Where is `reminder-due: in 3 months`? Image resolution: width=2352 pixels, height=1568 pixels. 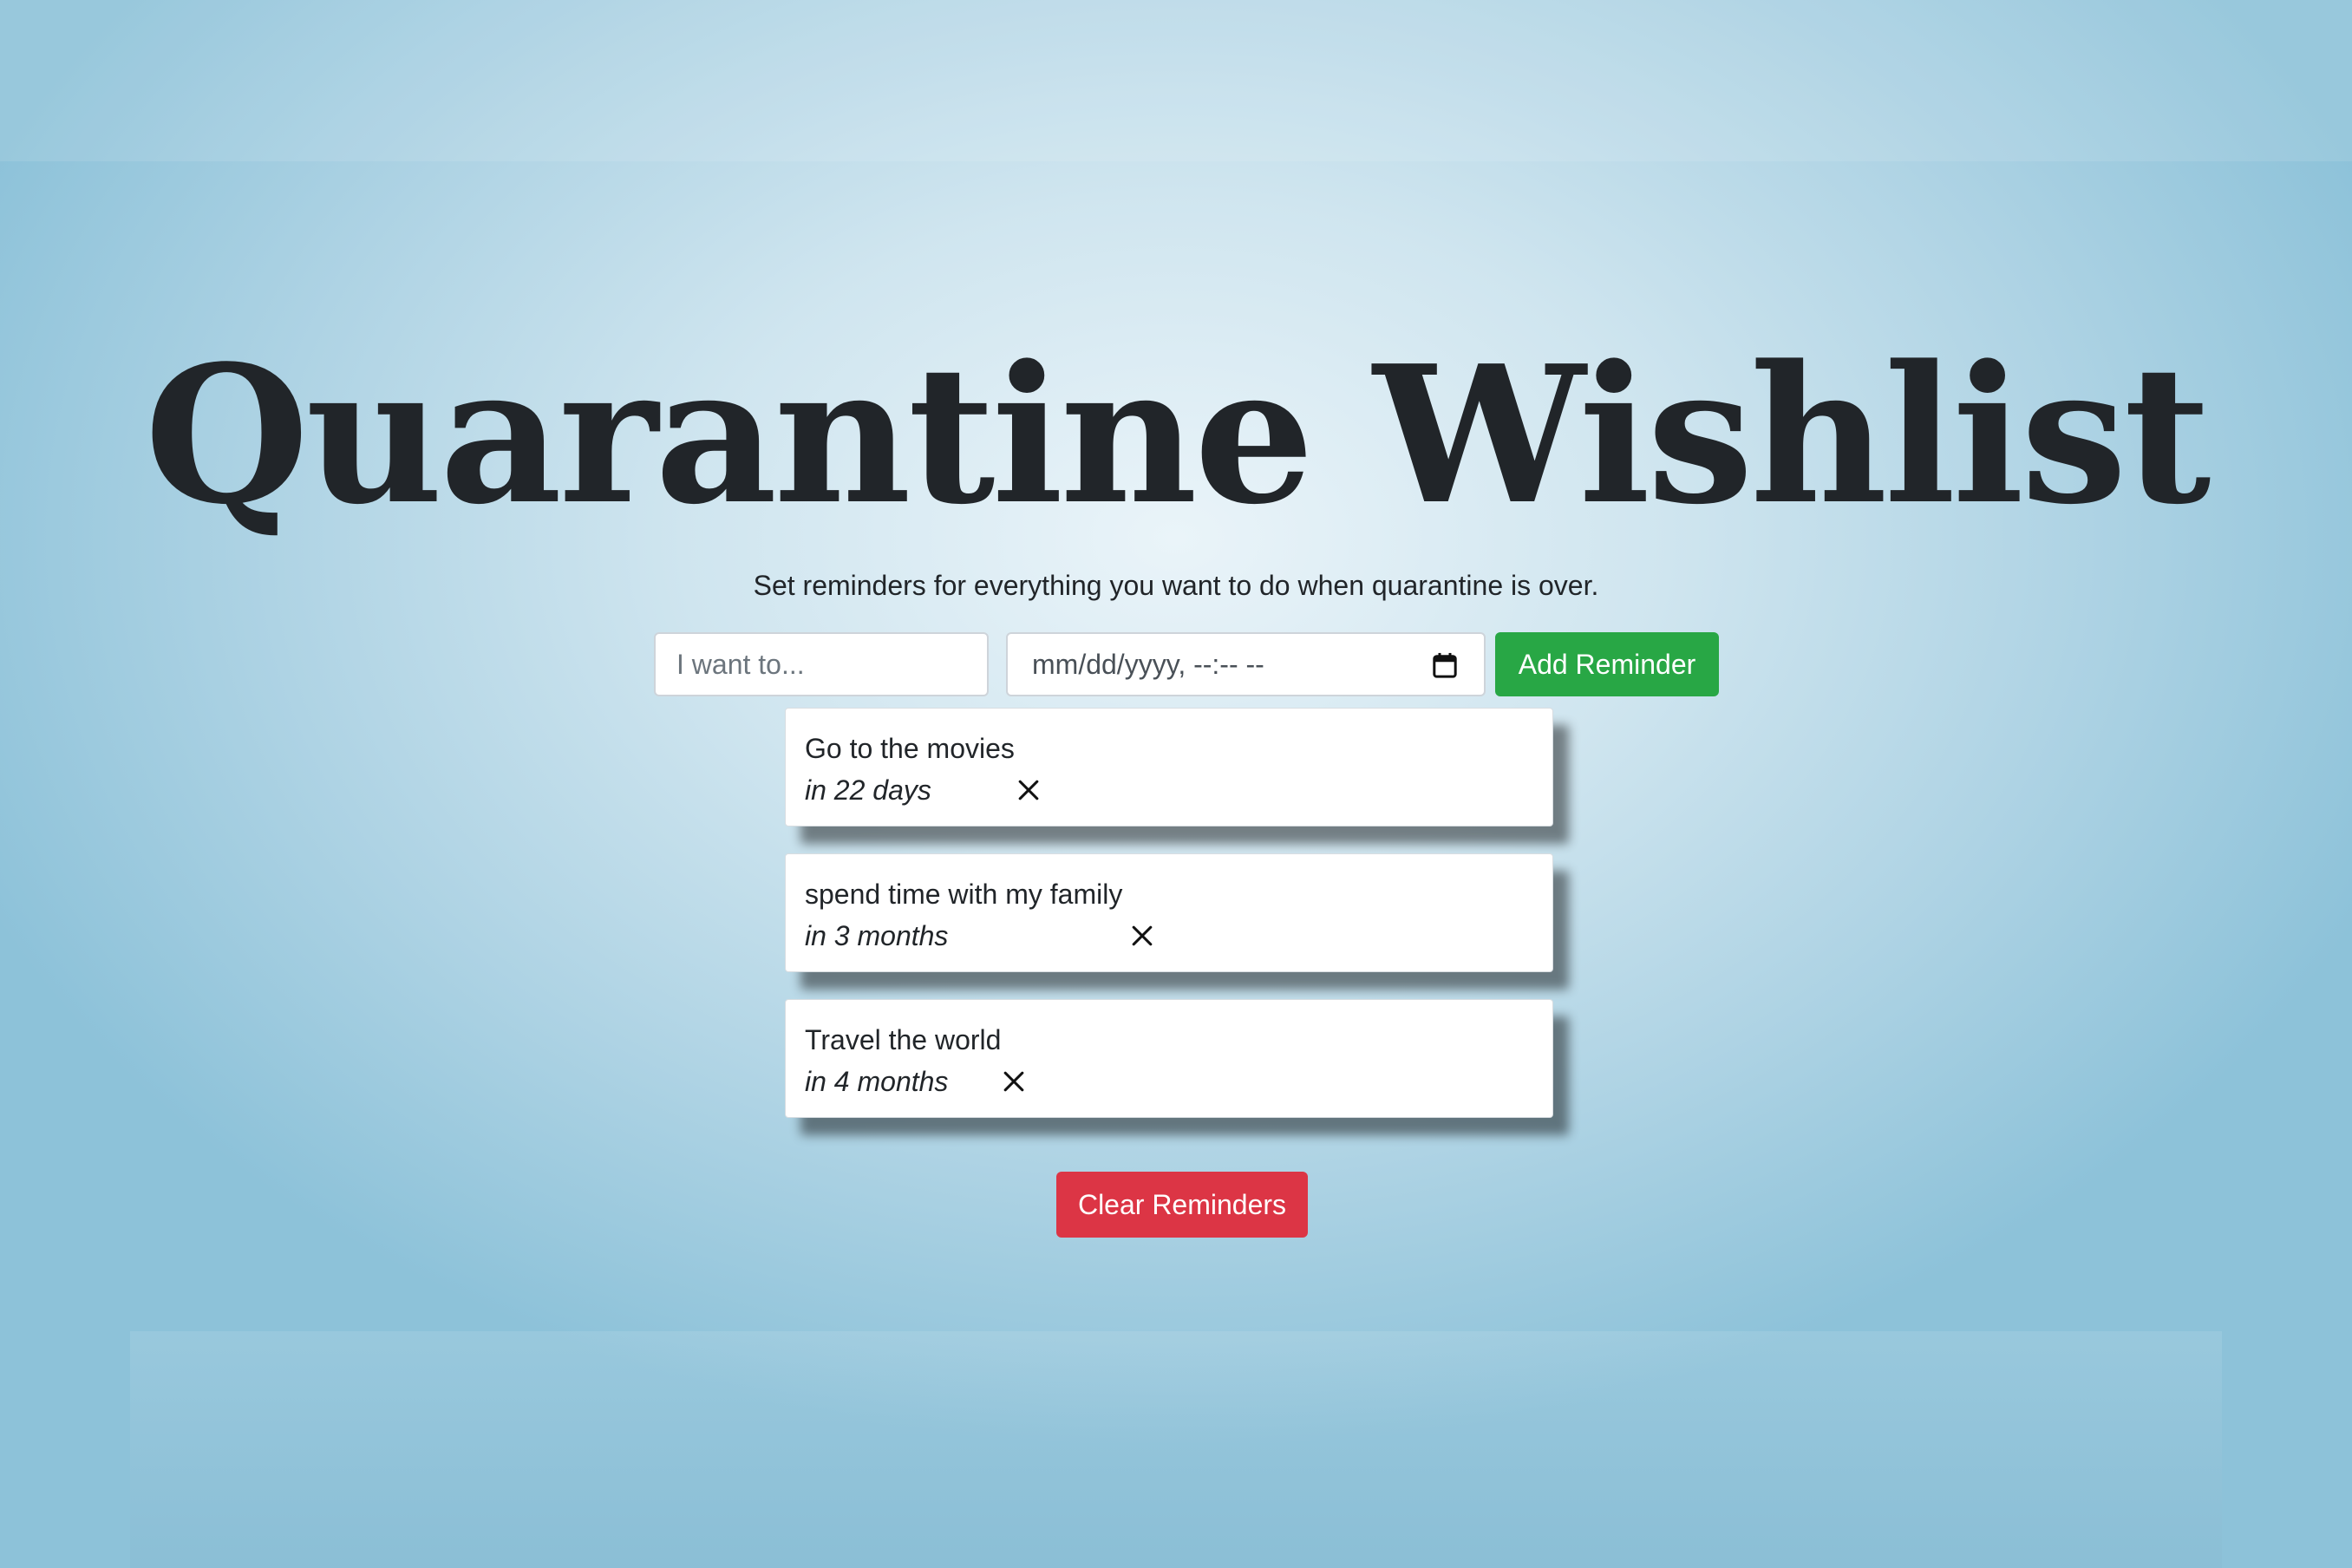
reminder-due: in 3 months is located at coordinates (877, 935).